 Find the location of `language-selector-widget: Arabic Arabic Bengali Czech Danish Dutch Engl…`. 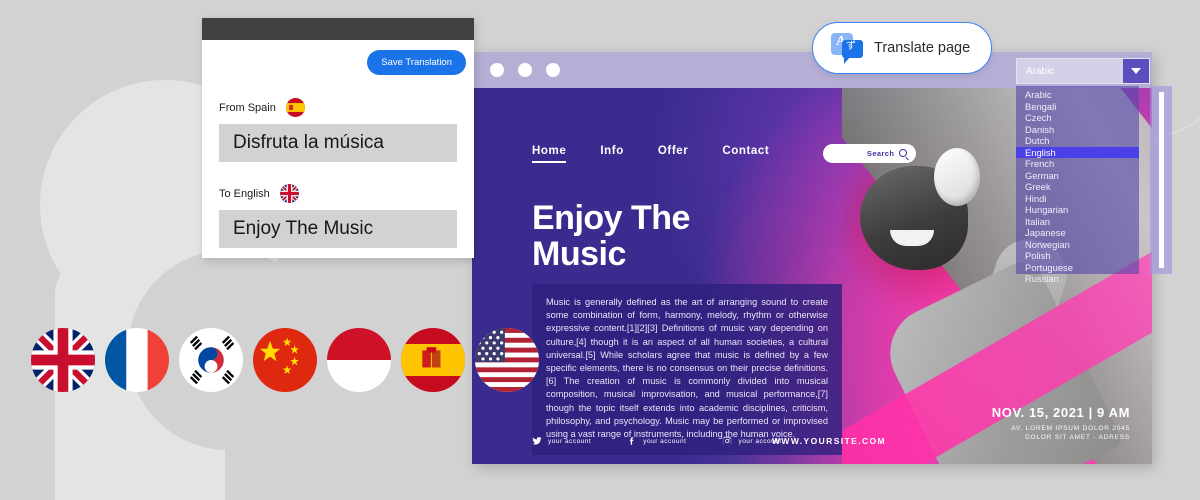

language-selector-widget: Arabic Arabic Bengali Czech Danish Dutch Engl… is located at coordinates (1094, 171).